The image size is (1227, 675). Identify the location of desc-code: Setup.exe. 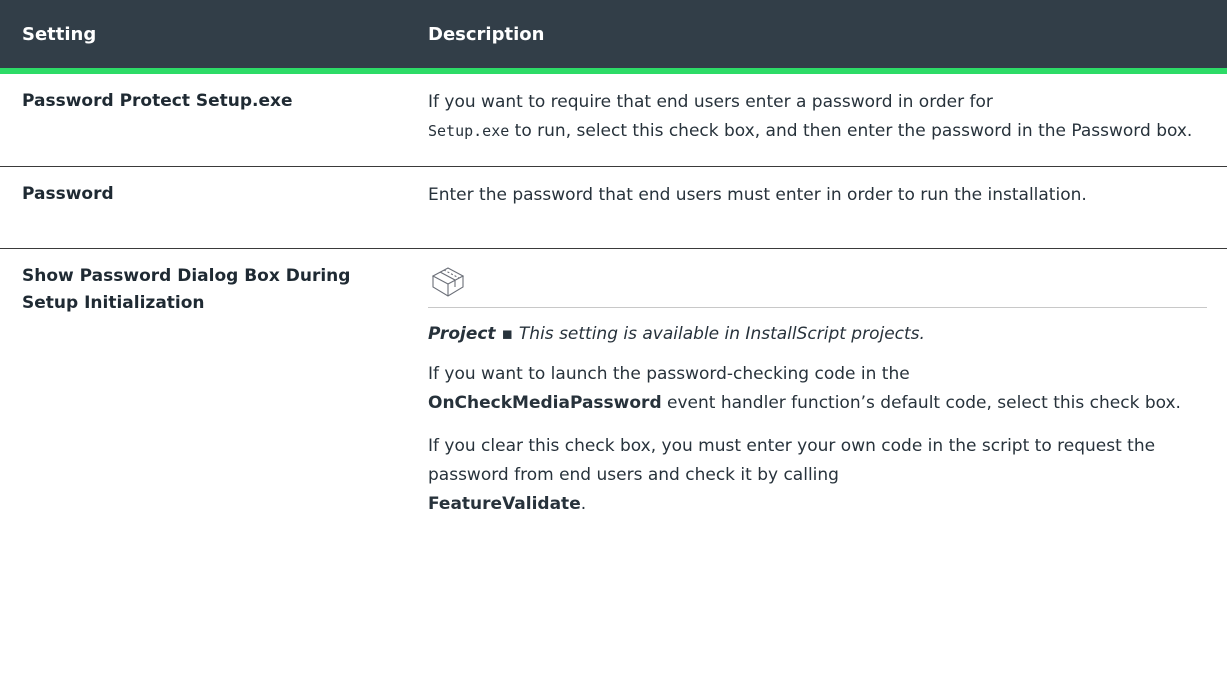
(469, 131).